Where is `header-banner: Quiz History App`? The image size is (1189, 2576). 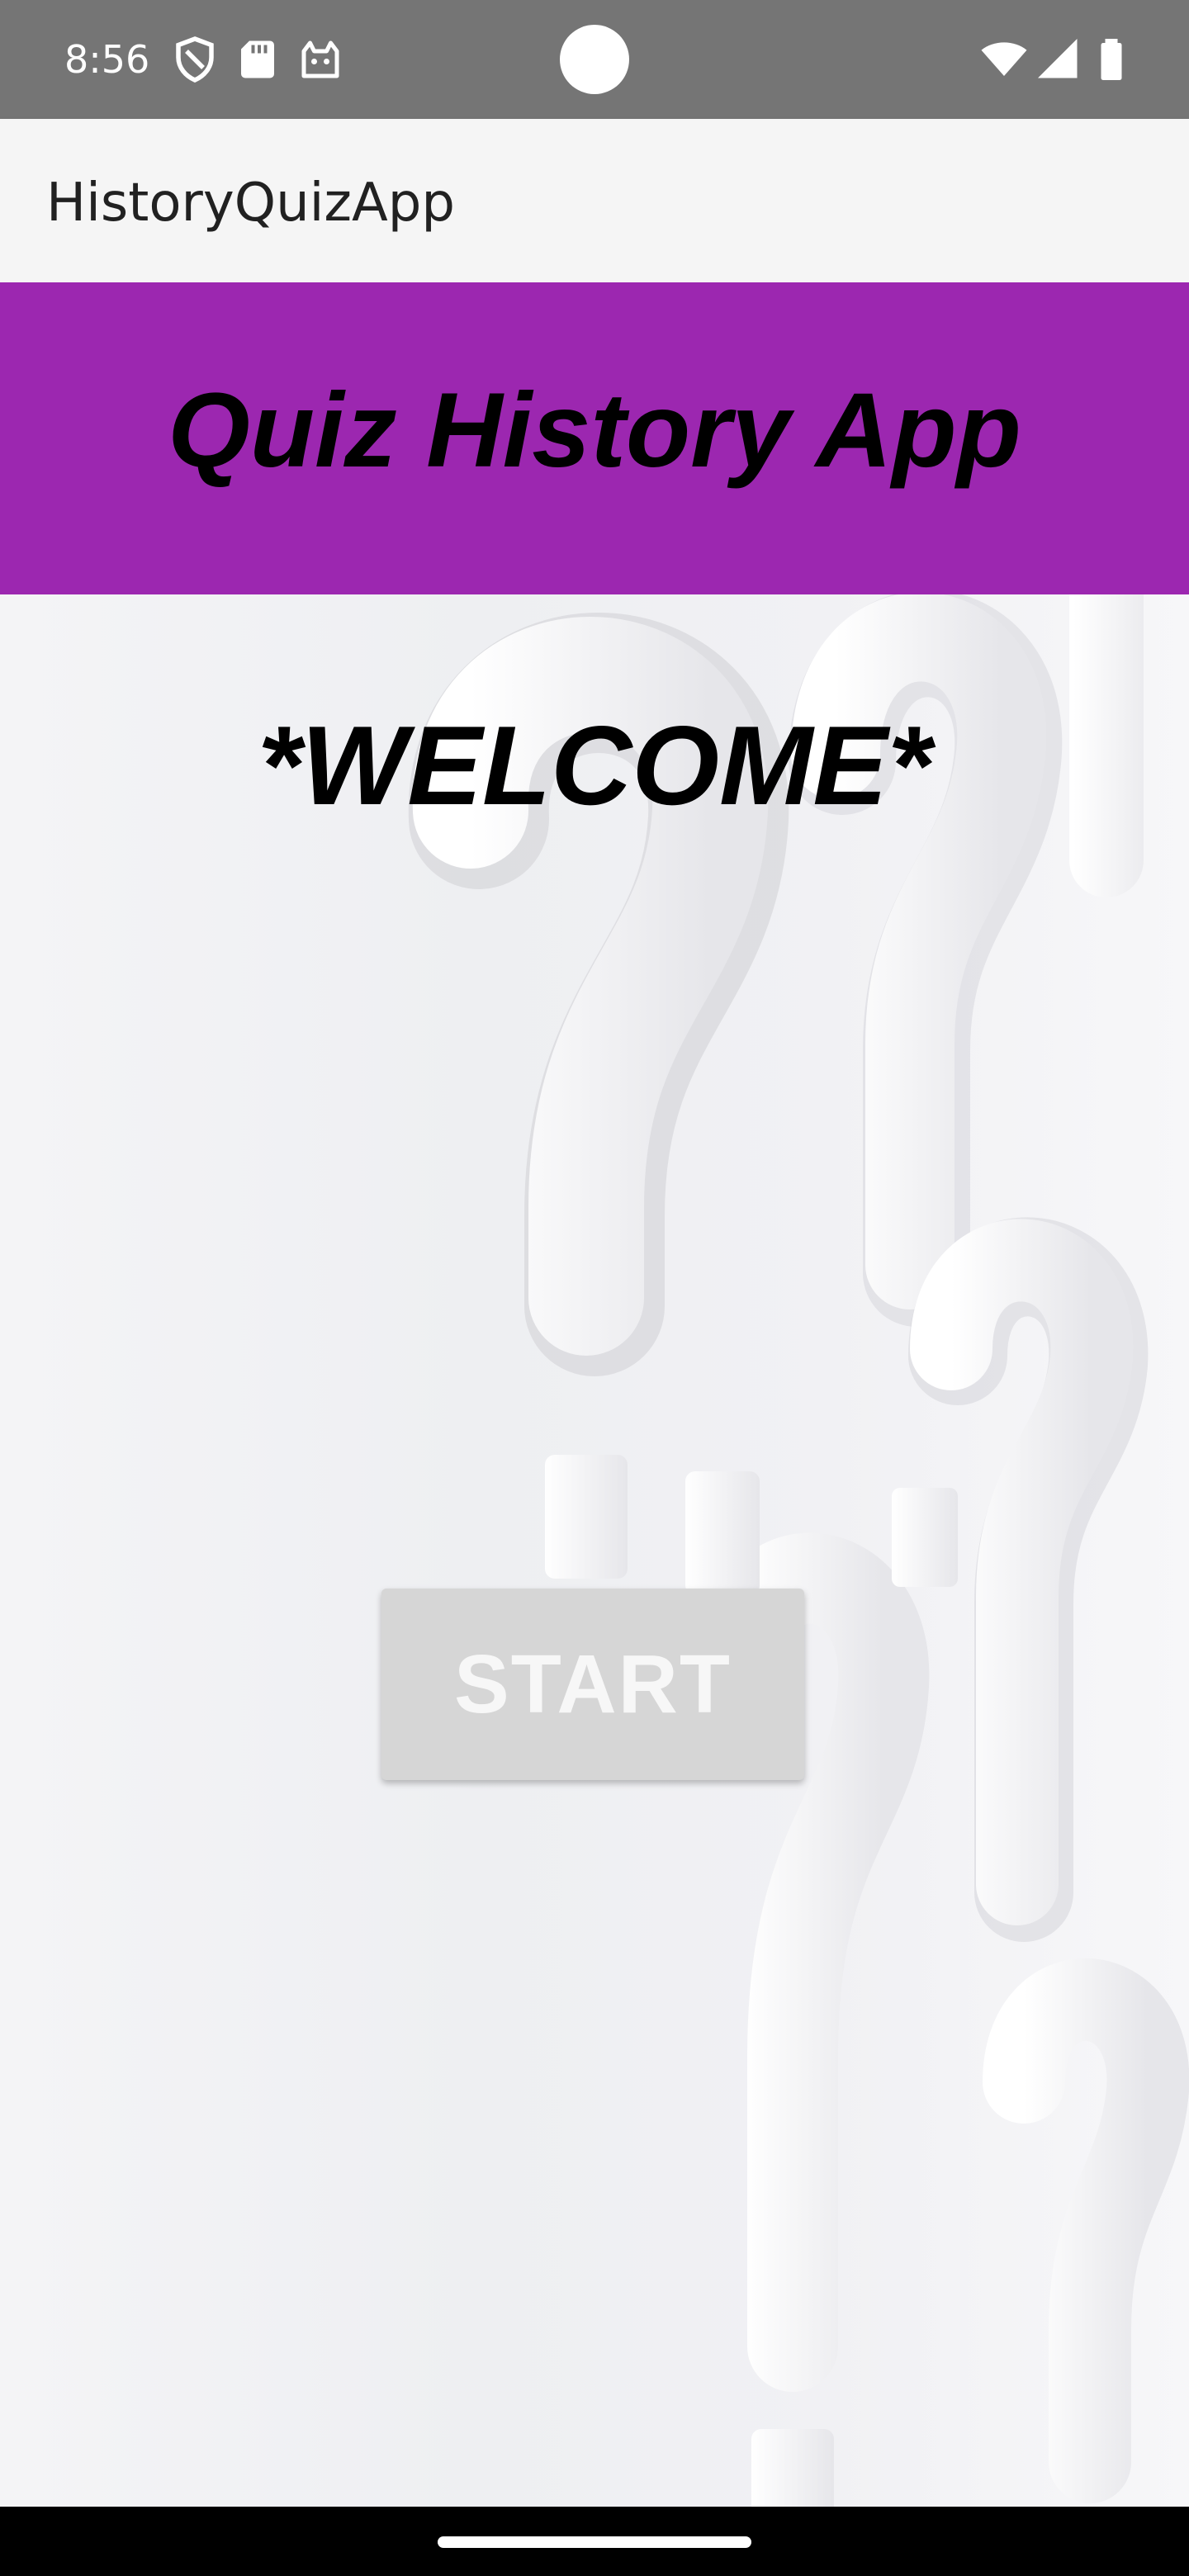 header-banner: Quiz History App is located at coordinates (594, 438).